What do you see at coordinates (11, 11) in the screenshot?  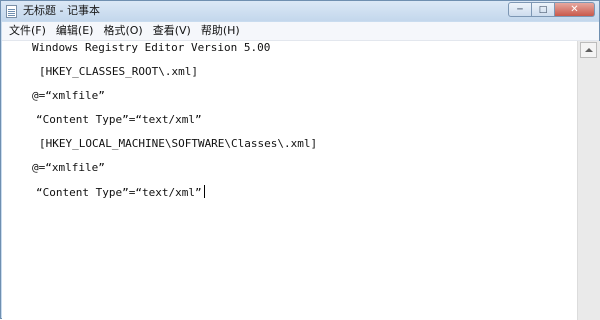 I see `notepad-icon` at bounding box center [11, 11].